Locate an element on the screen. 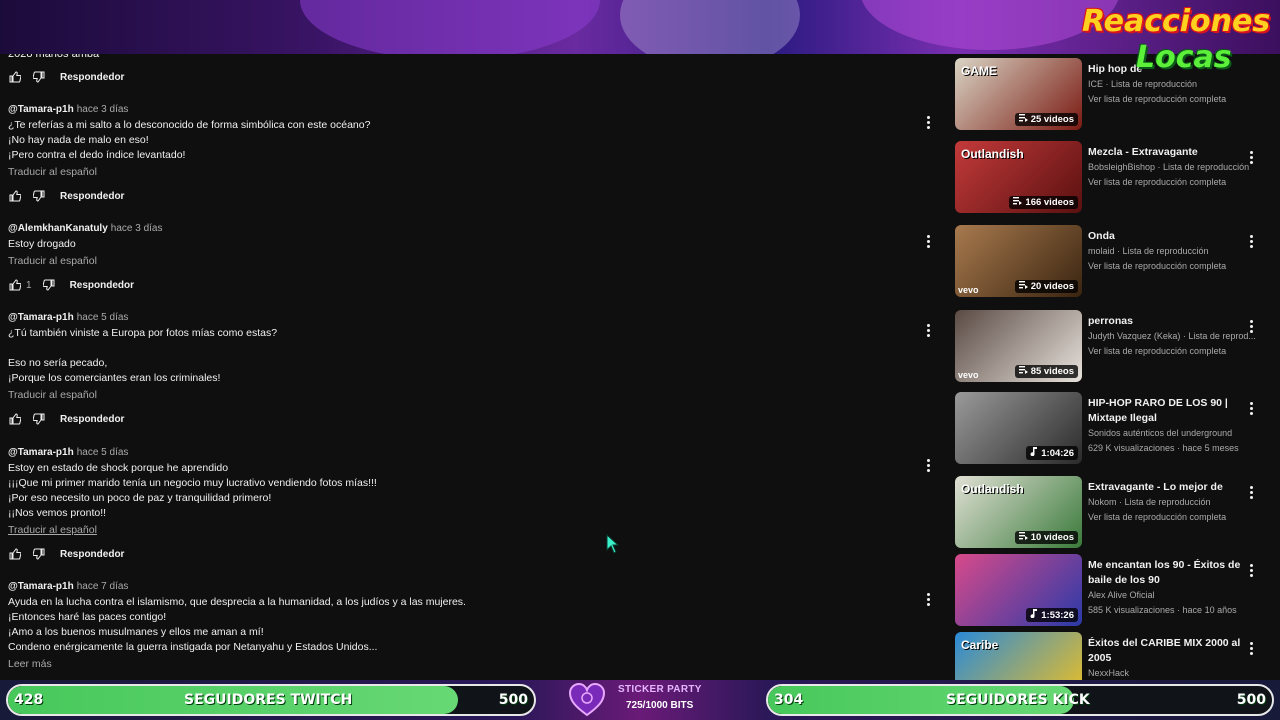 The width and height of the screenshot is (1280, 720). badge-text: 25 videos is located at coordinates (1052, 119).